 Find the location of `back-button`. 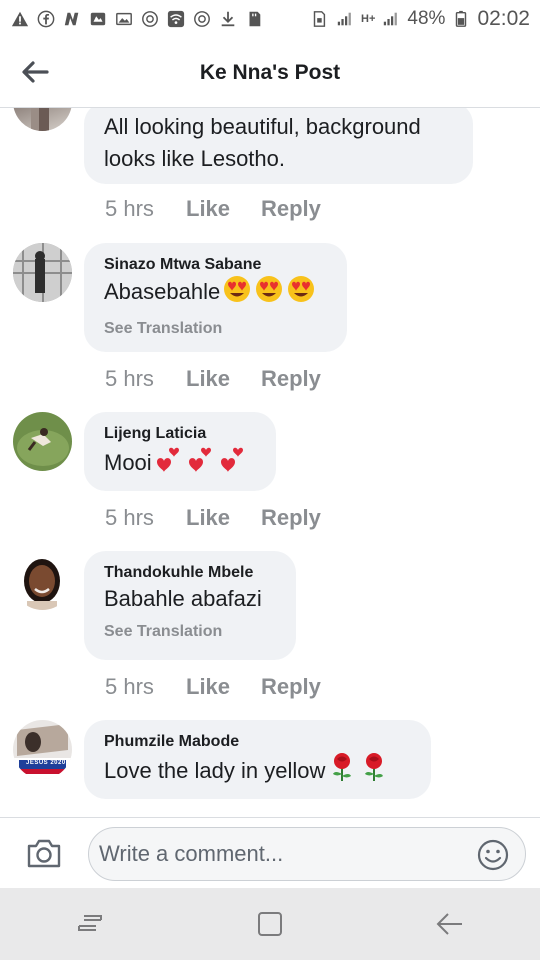

back-button is located at coordinates (35, 72).